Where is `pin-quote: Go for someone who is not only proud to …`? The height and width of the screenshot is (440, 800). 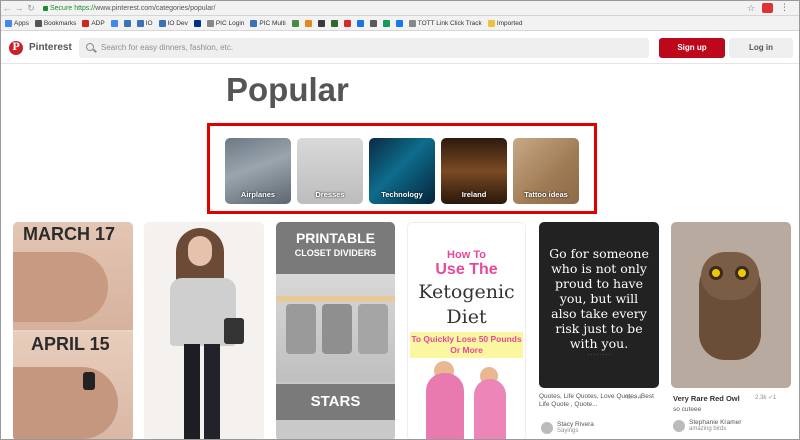 pin-quote: Go for someone who is not only proud to … is located at coordinates (599, 305).